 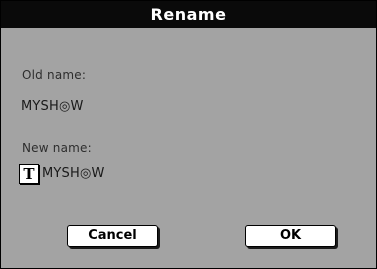 What do you see at coordinates (290, 236) in the screenshot?
I see `ok-button: OK` at bounding box center [290, 236].